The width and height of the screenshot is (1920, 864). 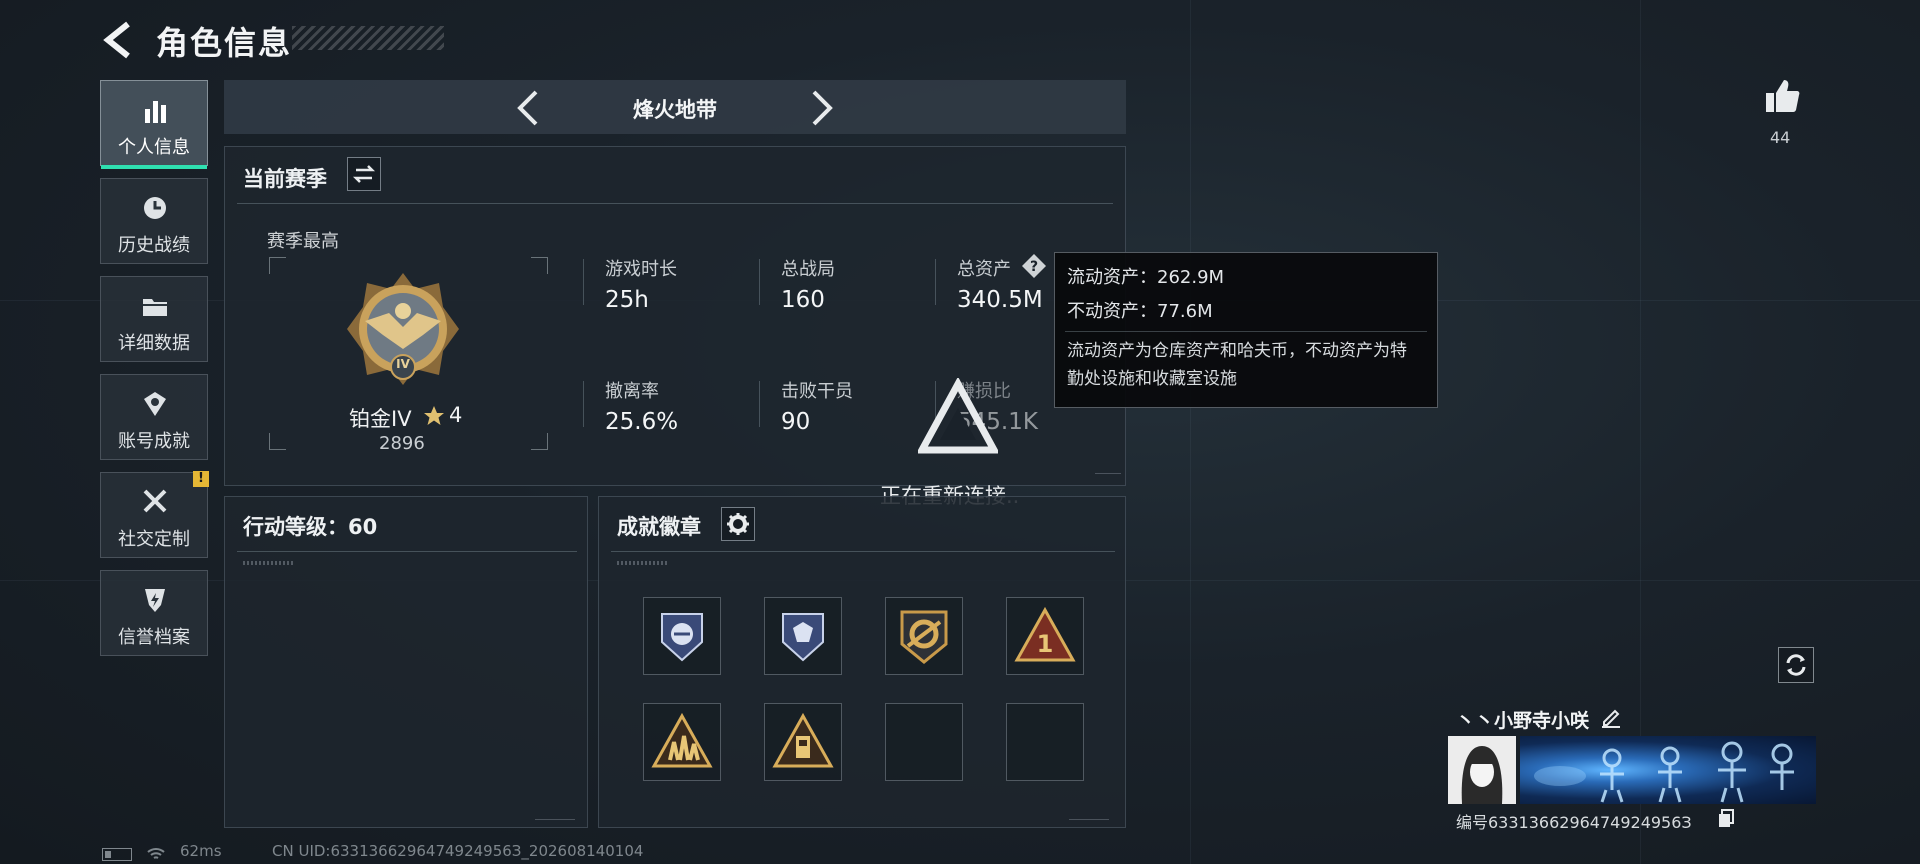 What do you see at coordinates (117, 854) in the screenshot?
I see `battery-icon` at bounding box center [117, 854].